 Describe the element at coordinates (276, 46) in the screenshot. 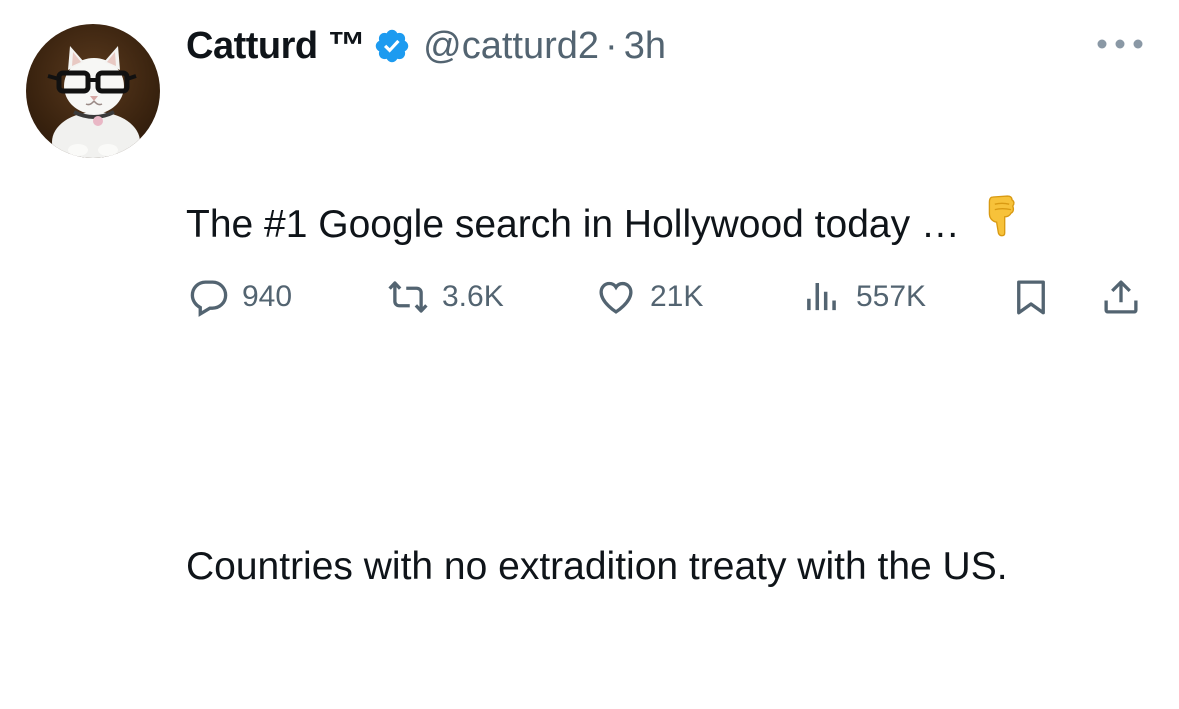

I see `display-name: Catturd ™` at that location.